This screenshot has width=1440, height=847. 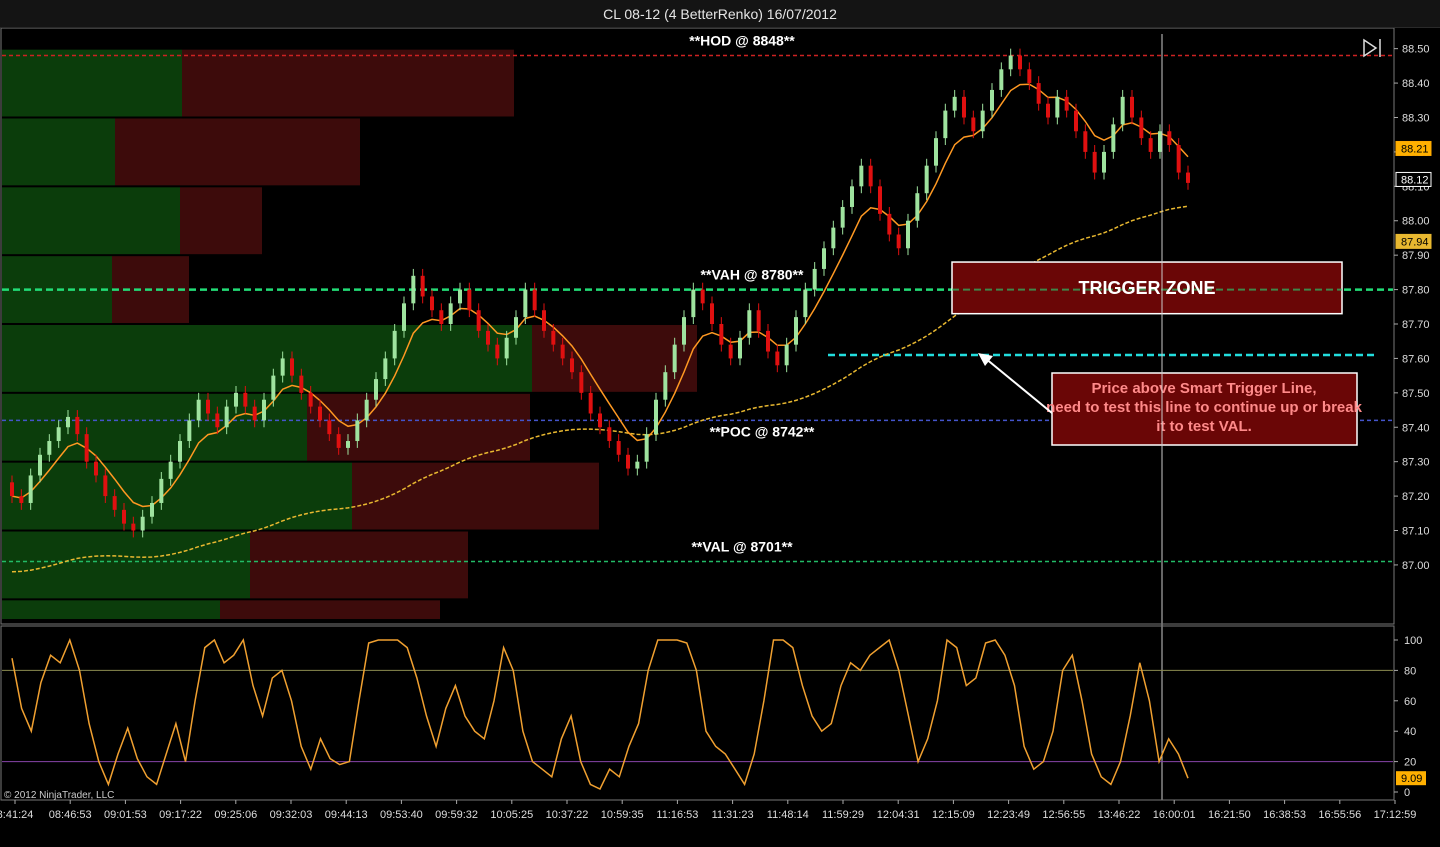 What do you see at coordinates (1415, 242) in the screenshot?
I see `sma-price-tag: 87.94` at bounding box center [1415, 242].